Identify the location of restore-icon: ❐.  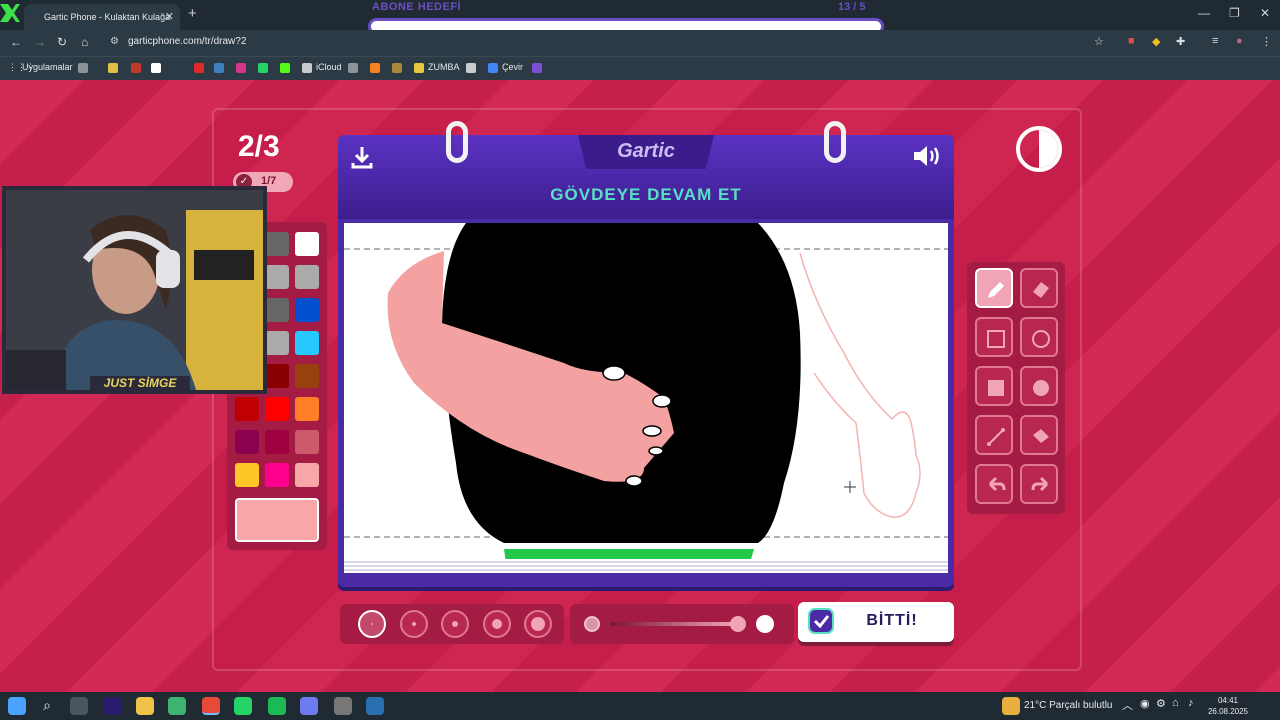
(1234, 13).